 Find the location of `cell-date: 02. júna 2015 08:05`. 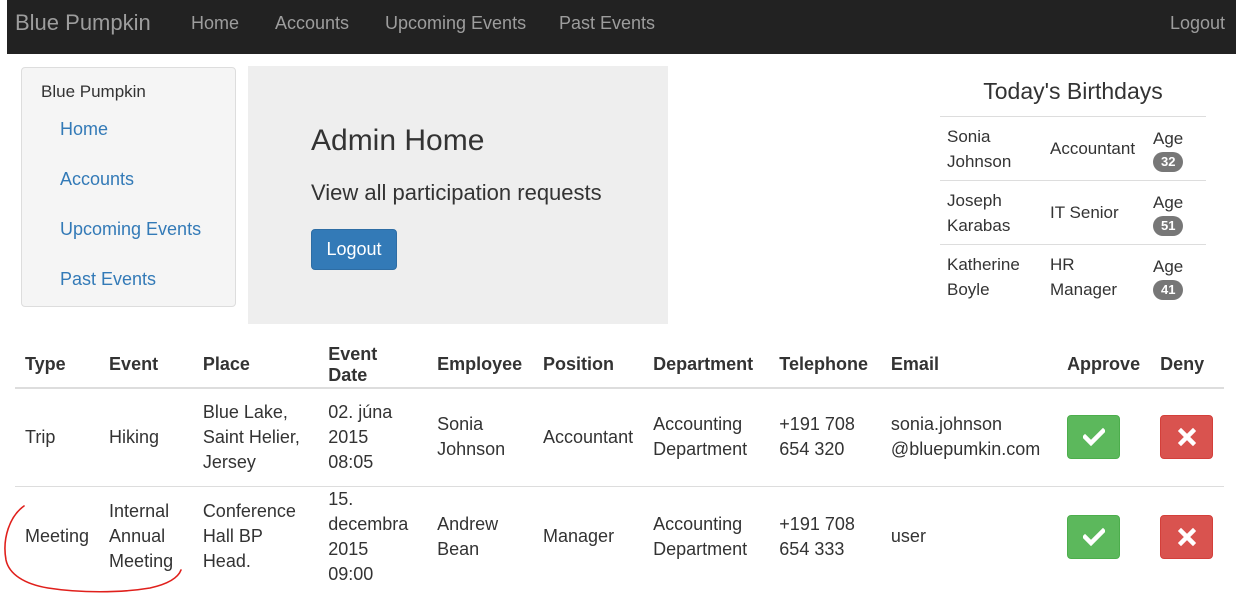

cell-date: 02. júna 2015 08:05 is located at coordinates (373, 437).